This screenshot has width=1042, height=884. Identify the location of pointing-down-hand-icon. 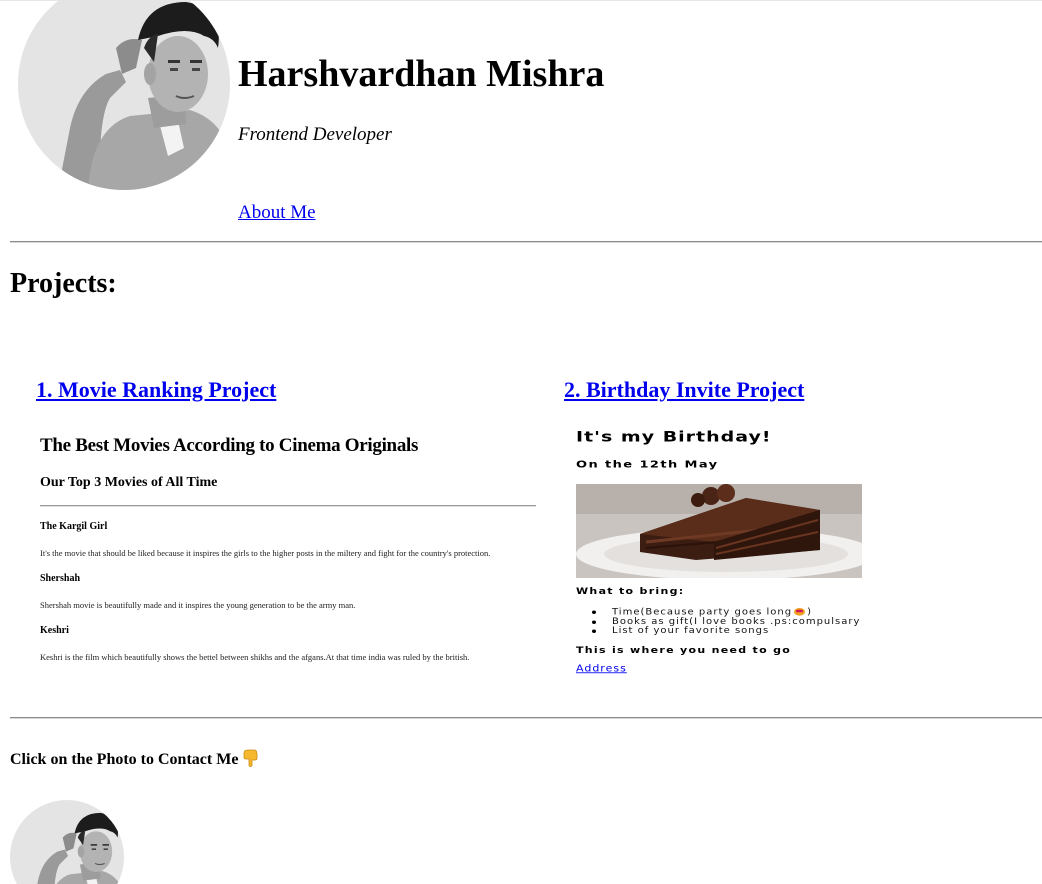
(251, 758).